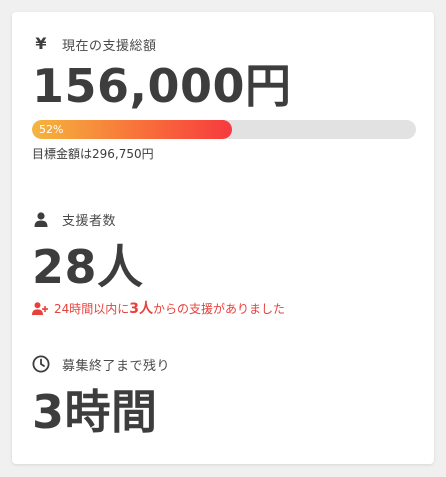 The image size is (446, 477). I want to click on person-plus-icon, so click(40, 308).